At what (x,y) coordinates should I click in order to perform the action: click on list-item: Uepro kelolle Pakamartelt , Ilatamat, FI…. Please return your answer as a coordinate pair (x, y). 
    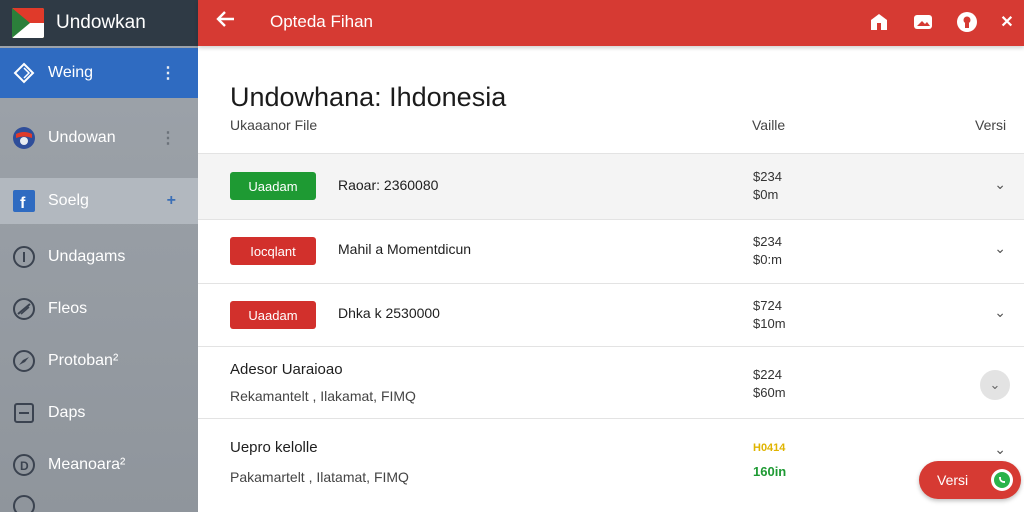
    Looking at the image, I should click on (611, 461).